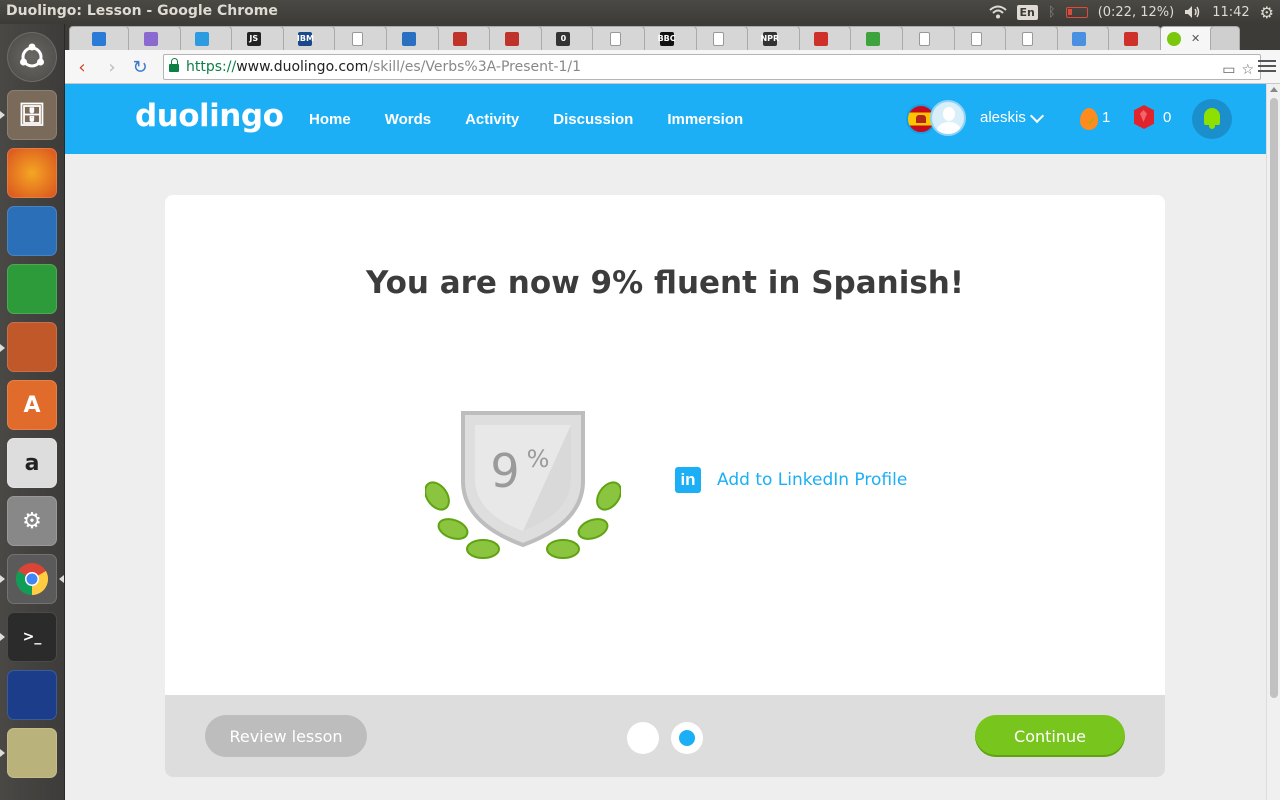 The height and width of the screenshot is (800, 1280). Describe the element at coordinates (32, 173) in the screenshot. I see `firefox-icon` at that location.